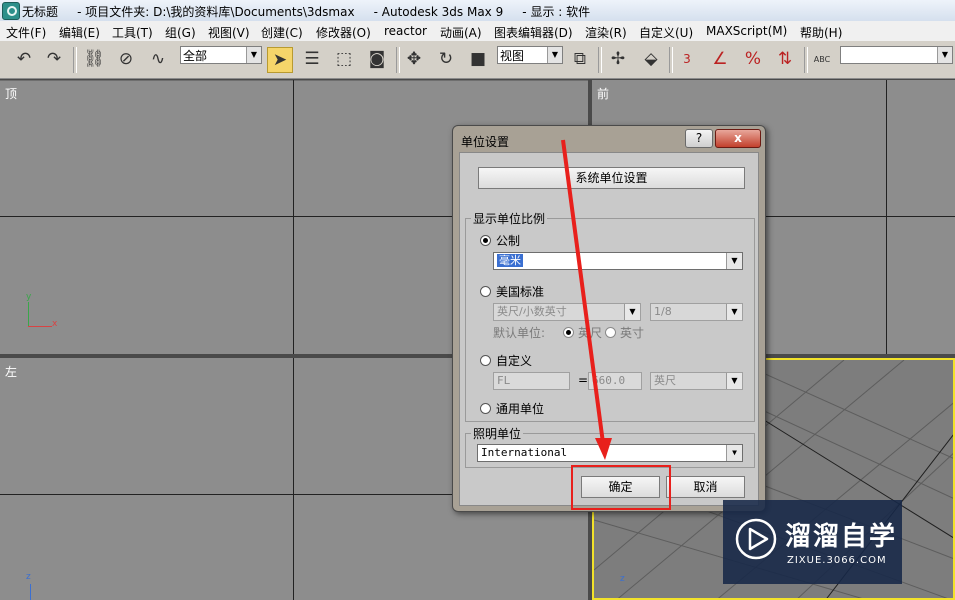 The width and height of the screenshot is (955, 600). What do you see at coordinates (377, 59) in the screenshot?
I see `window-crossing-icon: ◙` at bounding box center [377, 59].